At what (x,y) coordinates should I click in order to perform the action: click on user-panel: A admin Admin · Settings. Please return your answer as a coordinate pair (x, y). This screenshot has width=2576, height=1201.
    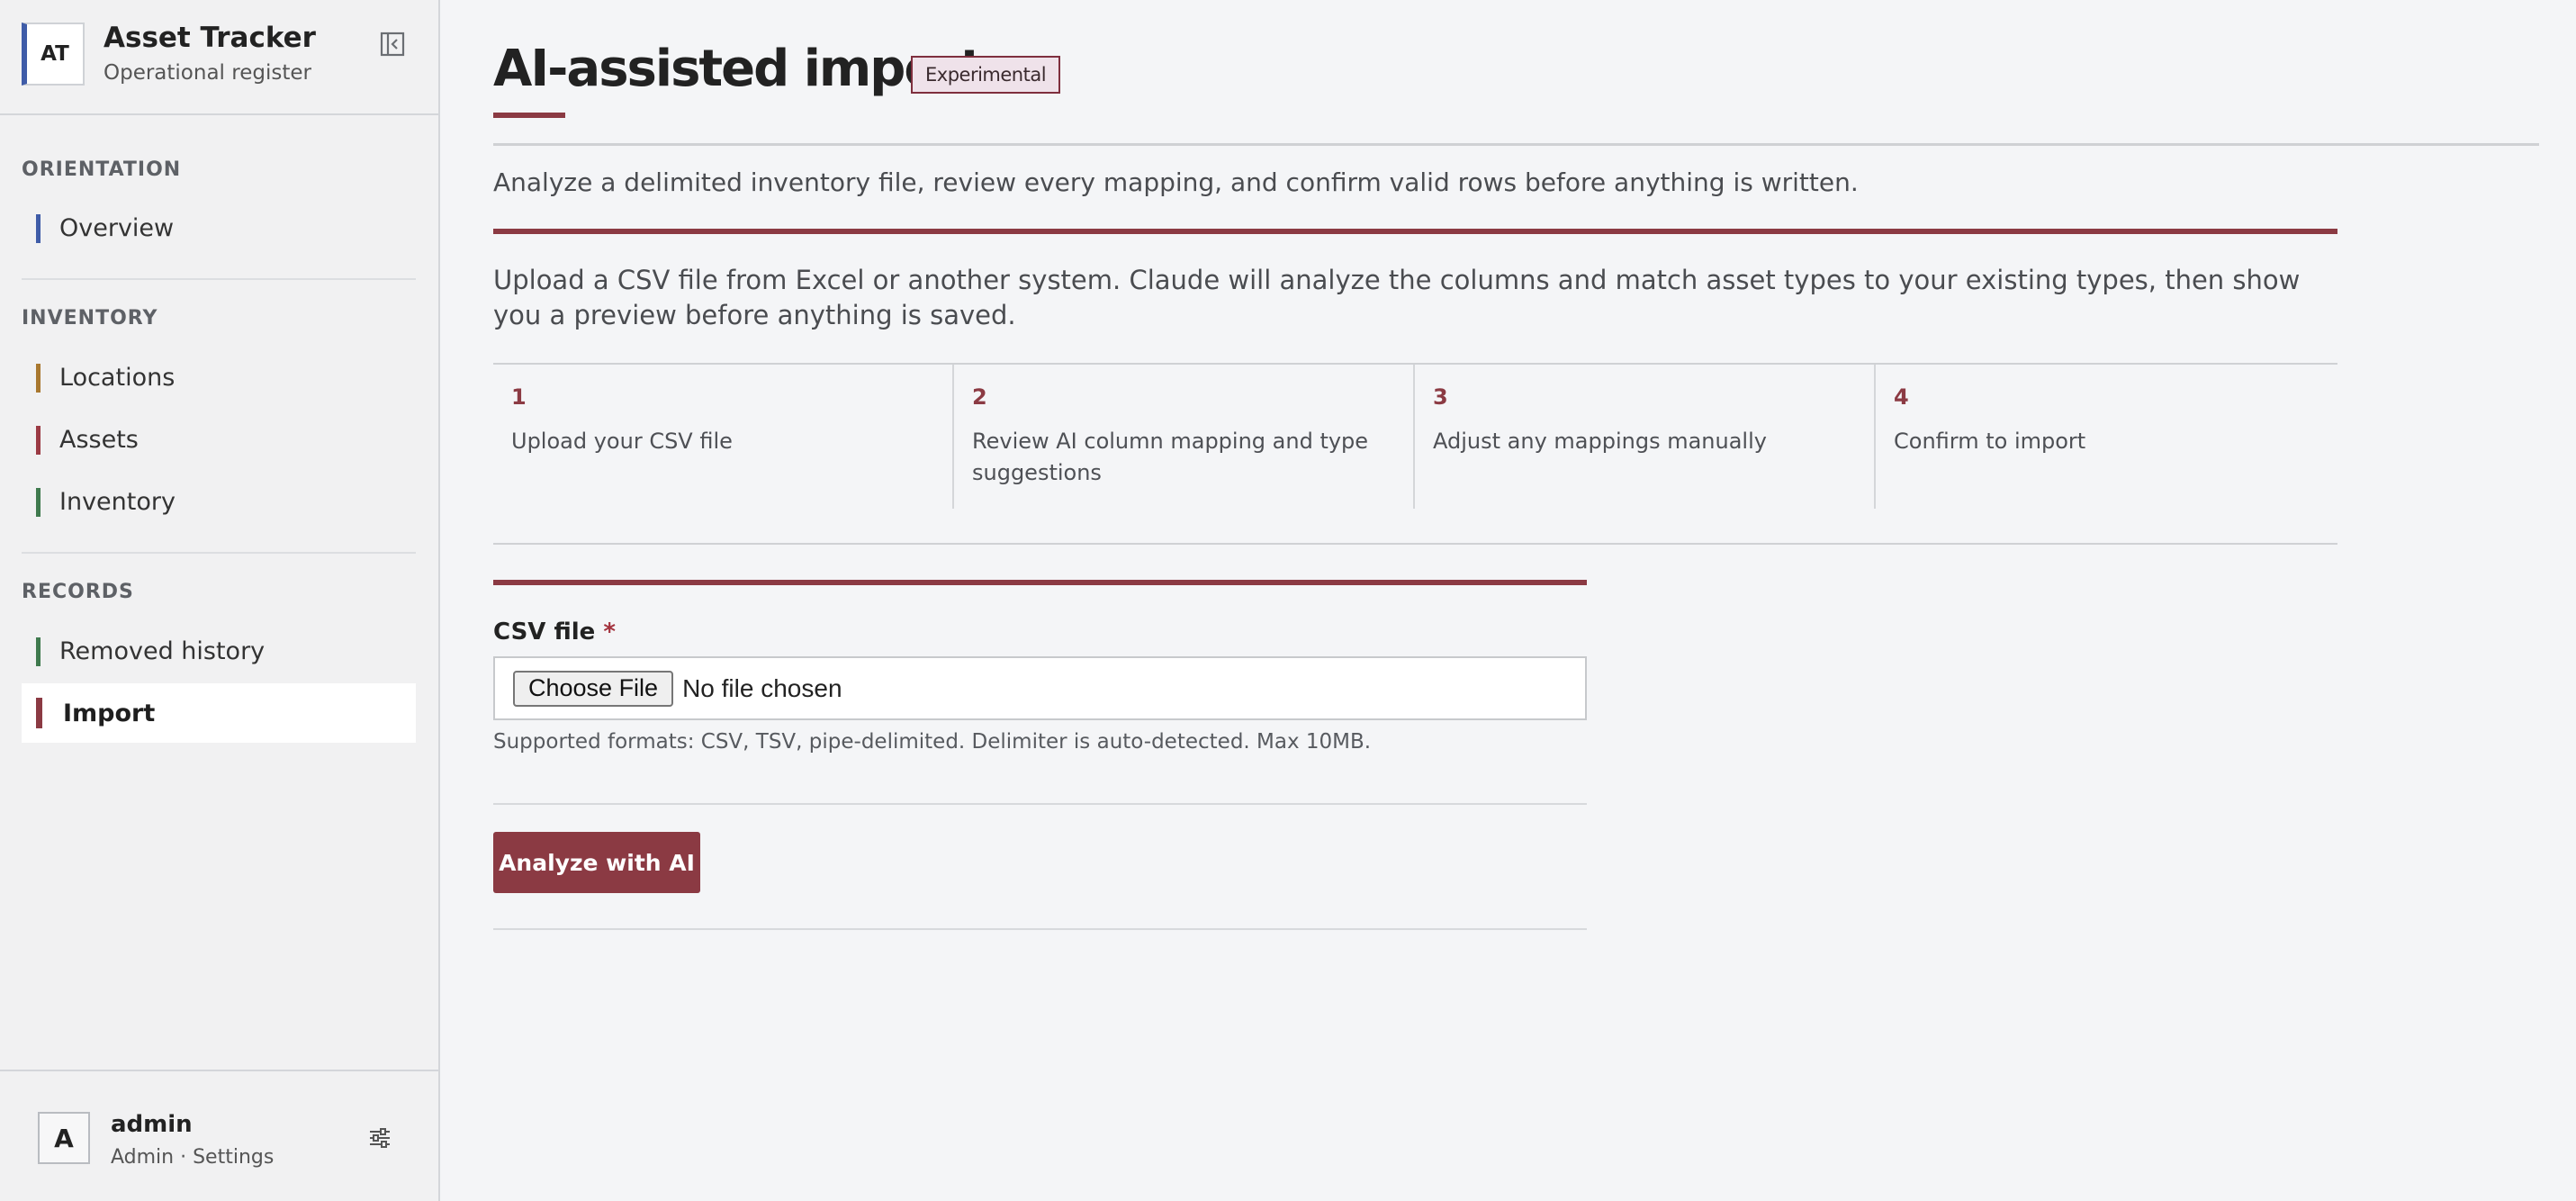
    Looking at the image, I should click on (219, 1135).